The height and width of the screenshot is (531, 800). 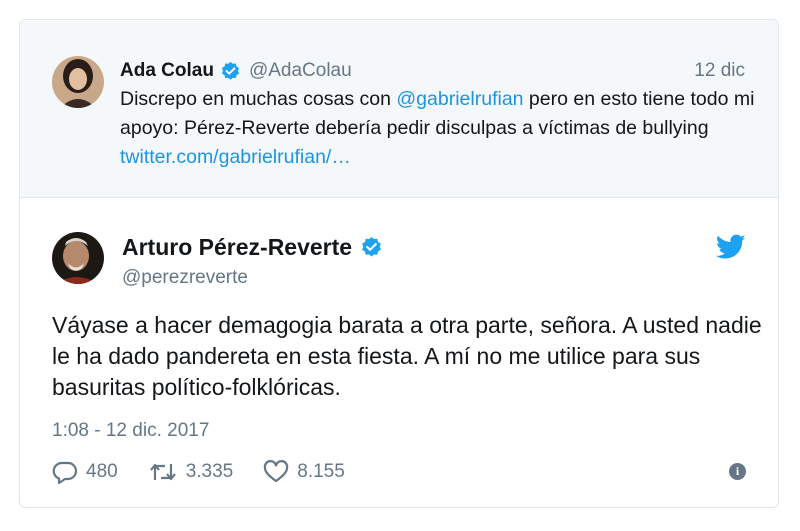 I want to click on quoted-author-handle: @AdaColau, so click(x=300, y=71).